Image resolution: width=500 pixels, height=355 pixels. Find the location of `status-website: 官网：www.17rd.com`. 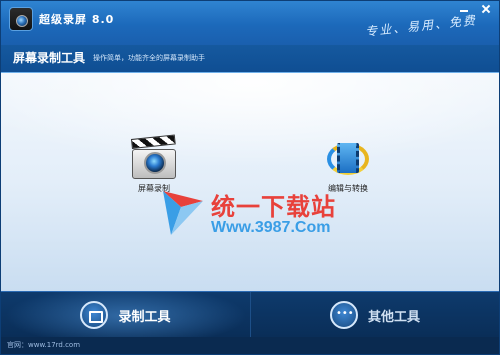

status-website: 官网：www.17rd.com is located at coordinates (43, 345).